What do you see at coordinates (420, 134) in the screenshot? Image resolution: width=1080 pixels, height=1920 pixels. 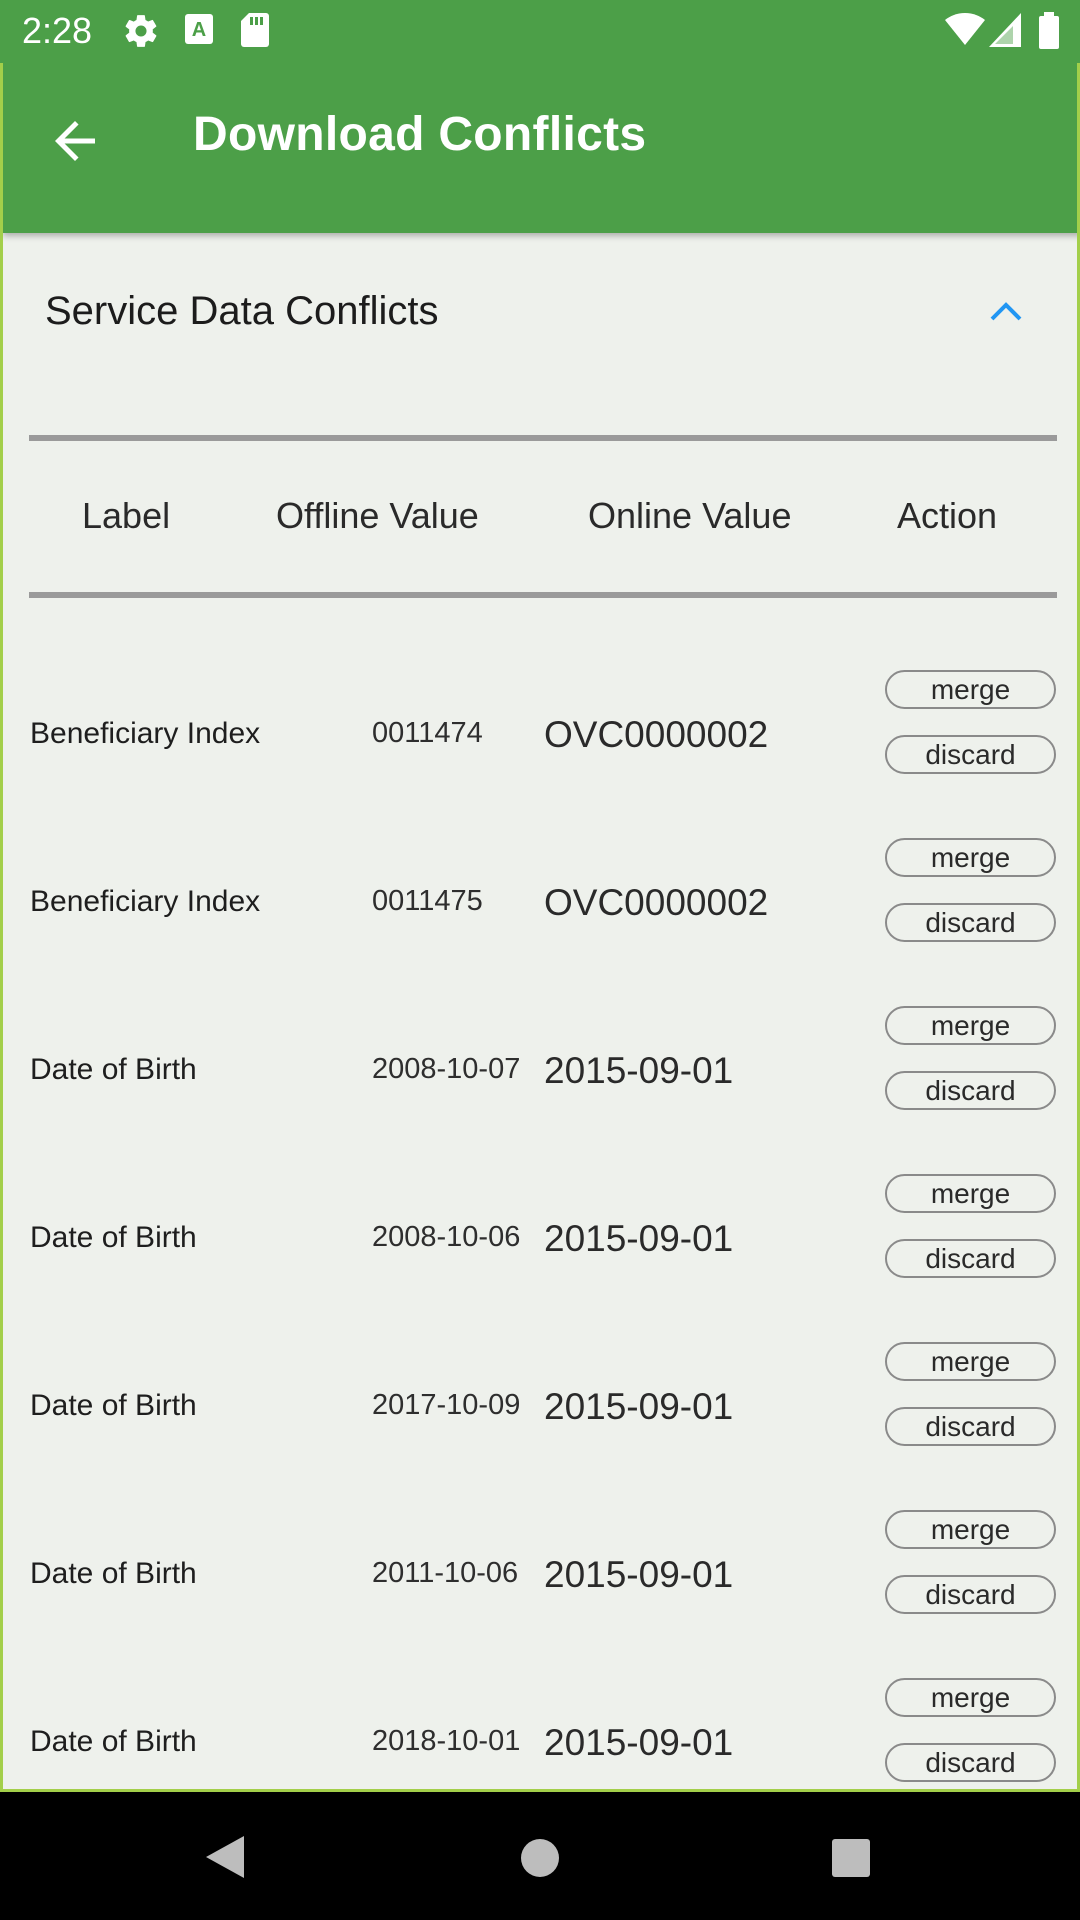 I see `page-title: Download Conflicts` at bounding box center [420, 134].